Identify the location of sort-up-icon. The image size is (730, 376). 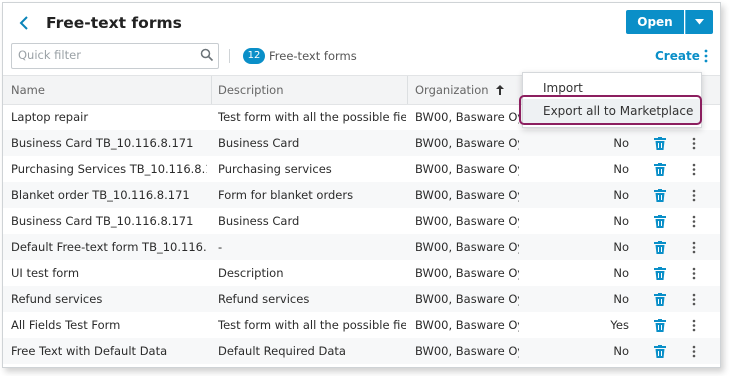
(500, 90).